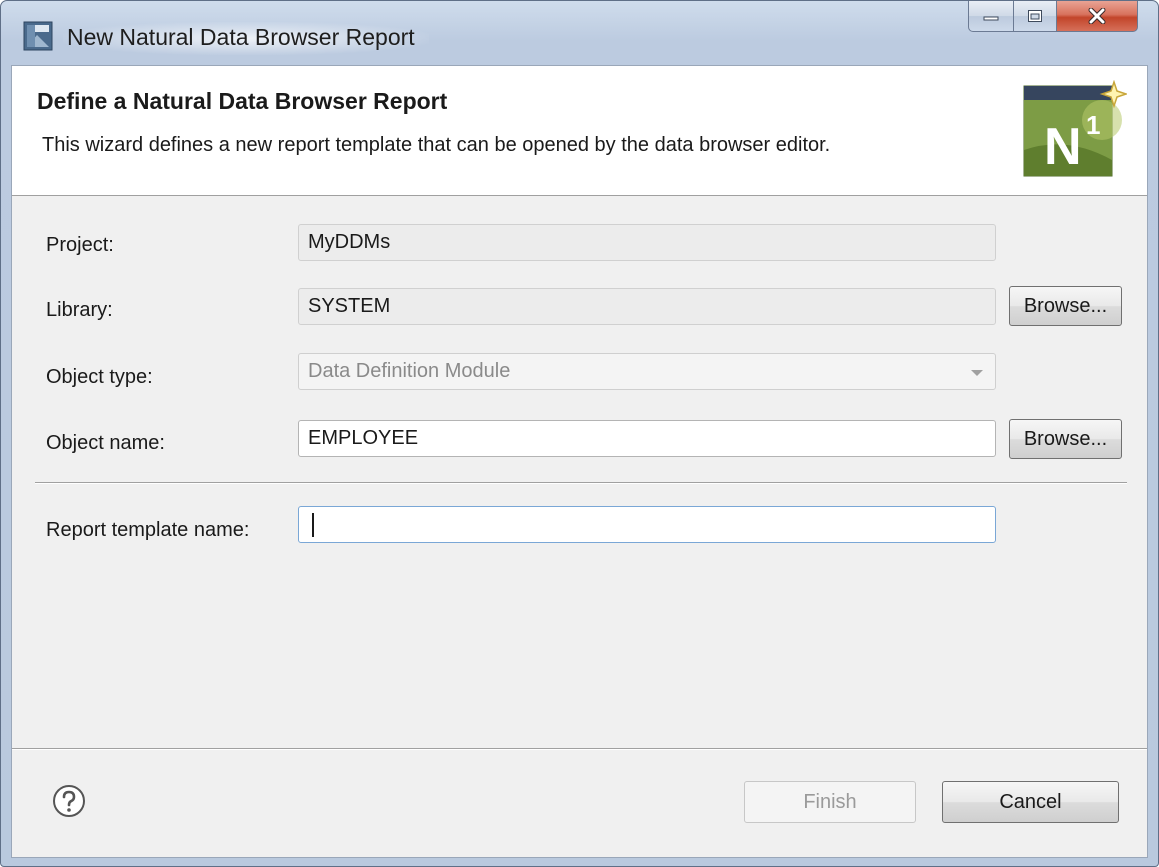 The height and width of the screenshot is (867, 1159). I want to click on natural-wizard-icon: N 1, so click(1075, 128).